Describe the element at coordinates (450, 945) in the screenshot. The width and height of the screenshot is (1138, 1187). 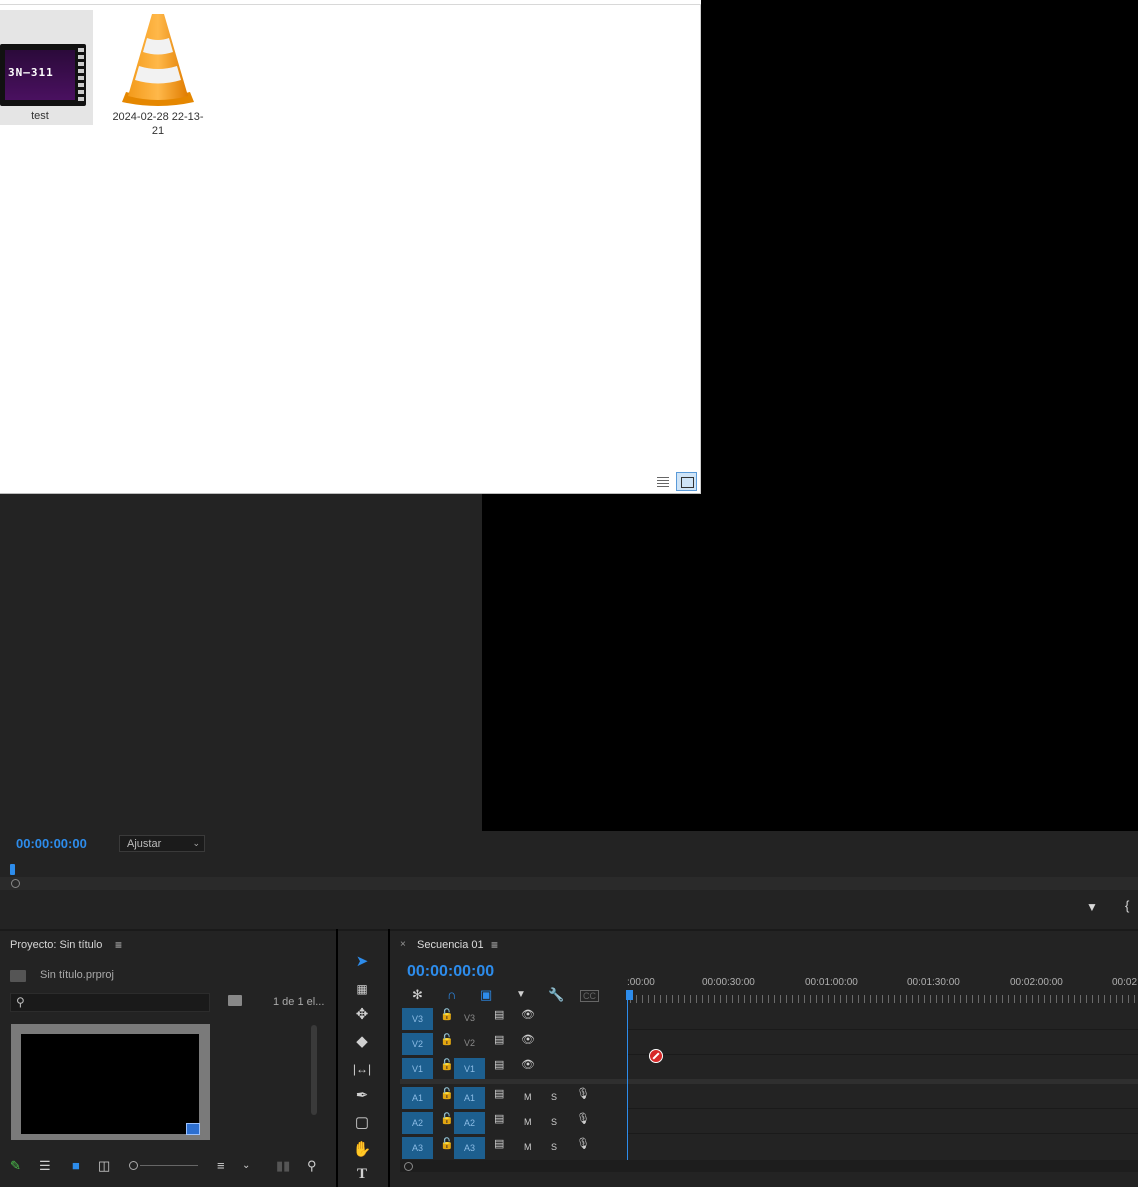
I see `tab-sequence: Secuencia 01` at that location.